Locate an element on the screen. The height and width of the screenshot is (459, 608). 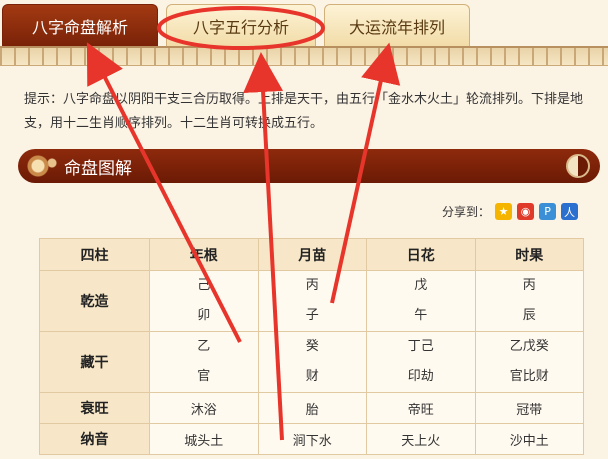
table-cell: 胎 is located at coordinates (312, 408).